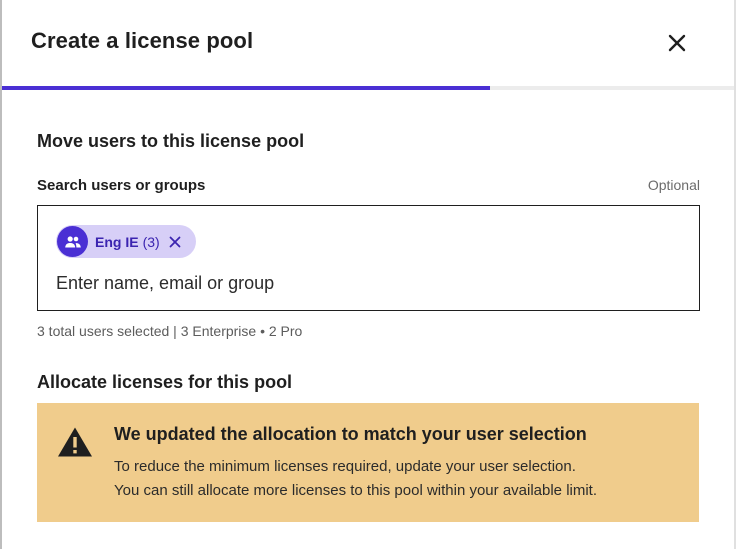 This screenshot has height=549, width=736. I want to click on step-progress-bar, so click(368, 88).